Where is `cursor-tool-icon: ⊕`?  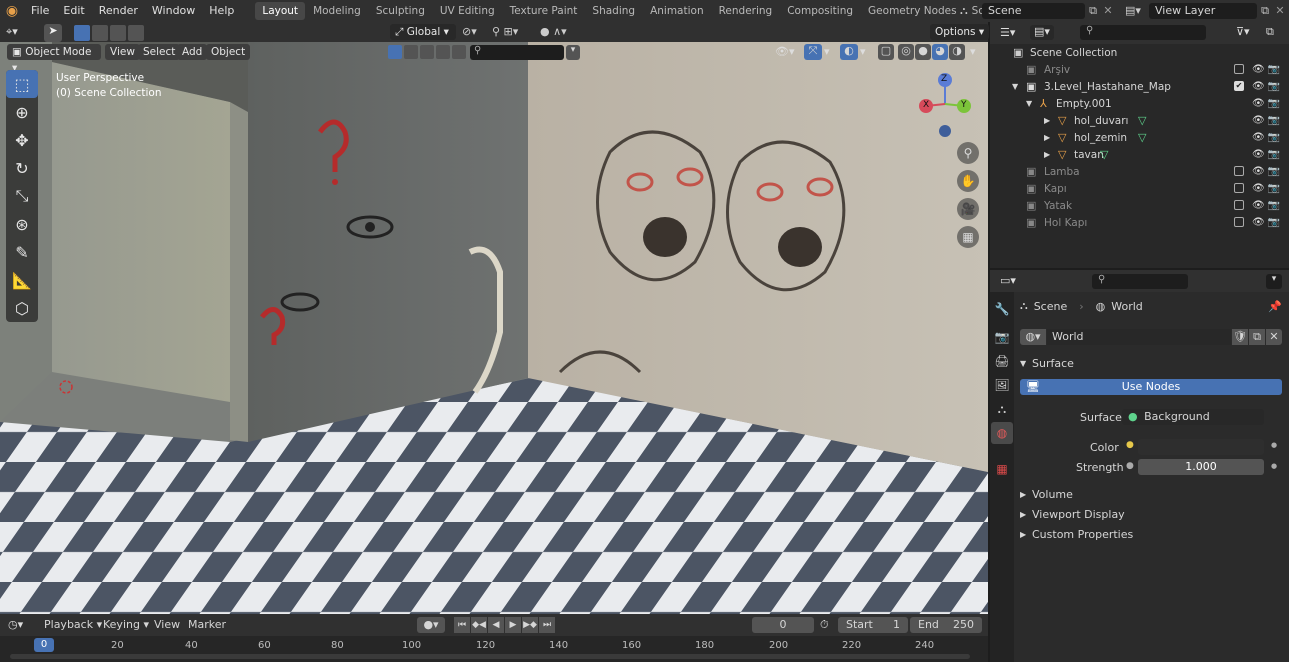 cursor-tool-icon: ⊕ is located at coordinates (22, 112).